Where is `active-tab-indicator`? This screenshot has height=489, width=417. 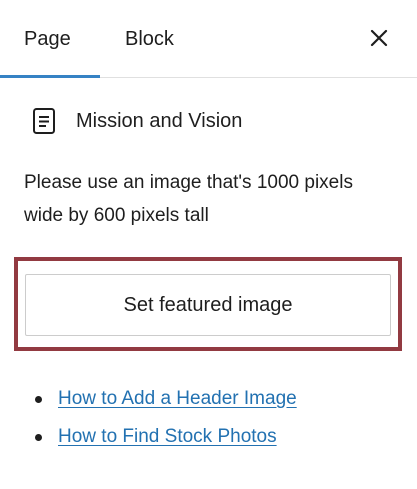
active-tab-indicator is located at coordinates (50, 76).